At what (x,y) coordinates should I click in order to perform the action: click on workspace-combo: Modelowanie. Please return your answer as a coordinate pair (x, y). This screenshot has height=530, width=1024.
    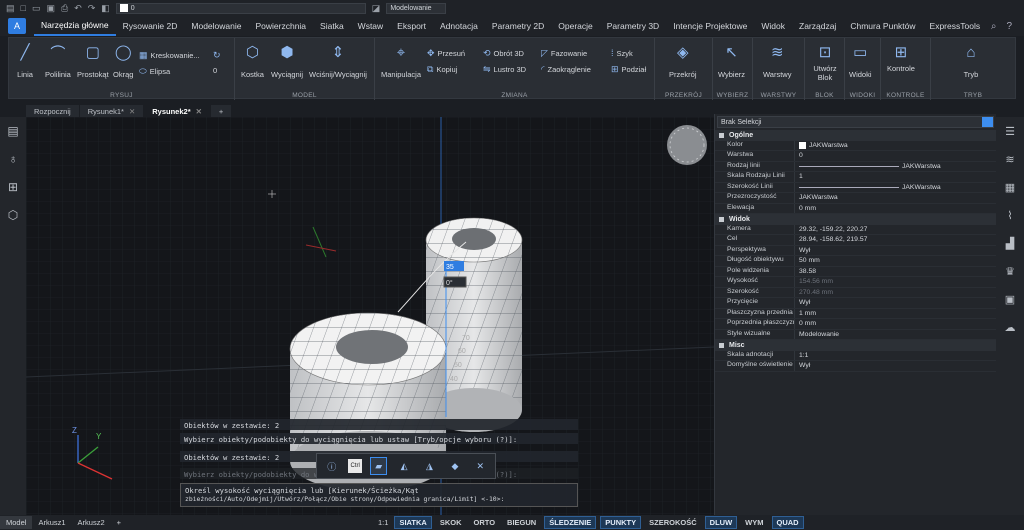
    Looking at the image, I should click on (416, 8).